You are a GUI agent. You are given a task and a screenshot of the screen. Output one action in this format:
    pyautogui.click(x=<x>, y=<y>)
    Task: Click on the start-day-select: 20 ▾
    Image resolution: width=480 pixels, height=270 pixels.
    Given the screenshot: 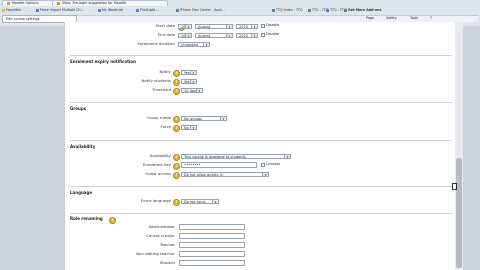 What is the action you would take?
    pyautogui.click(x=185, y=26)
    